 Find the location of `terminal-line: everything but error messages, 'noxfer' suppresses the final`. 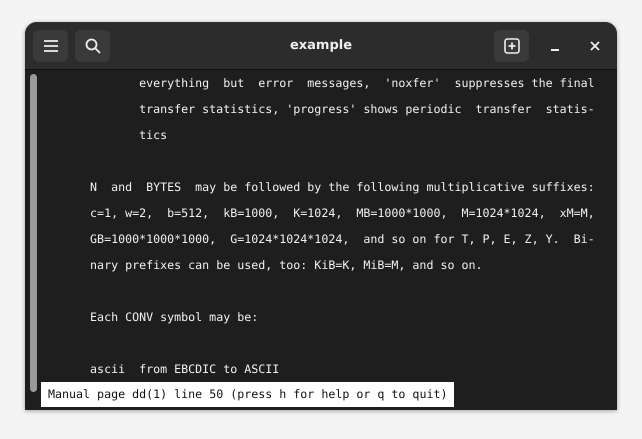

terminal-line: everything but error messages, 'noxfer' suppresses the final is located at coordinates (367, 83).